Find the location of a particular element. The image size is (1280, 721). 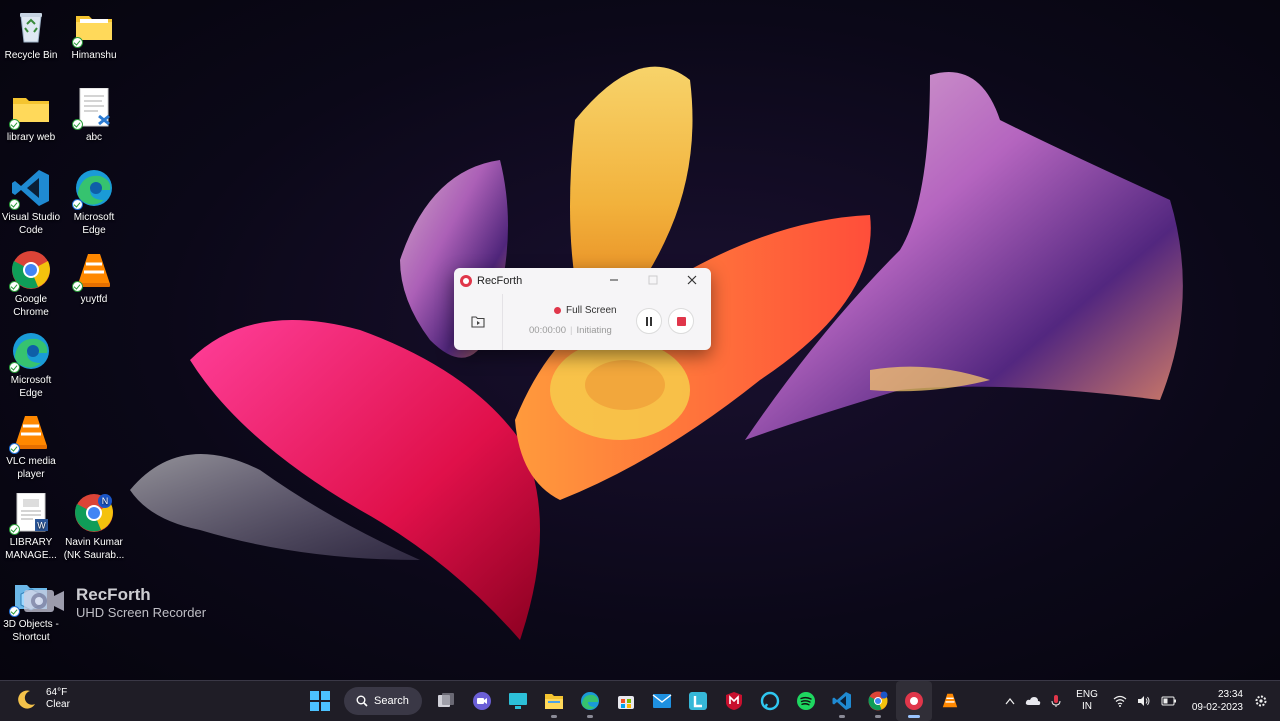

recforth-titlebar: RecForth is located at coordinates (491, 281).